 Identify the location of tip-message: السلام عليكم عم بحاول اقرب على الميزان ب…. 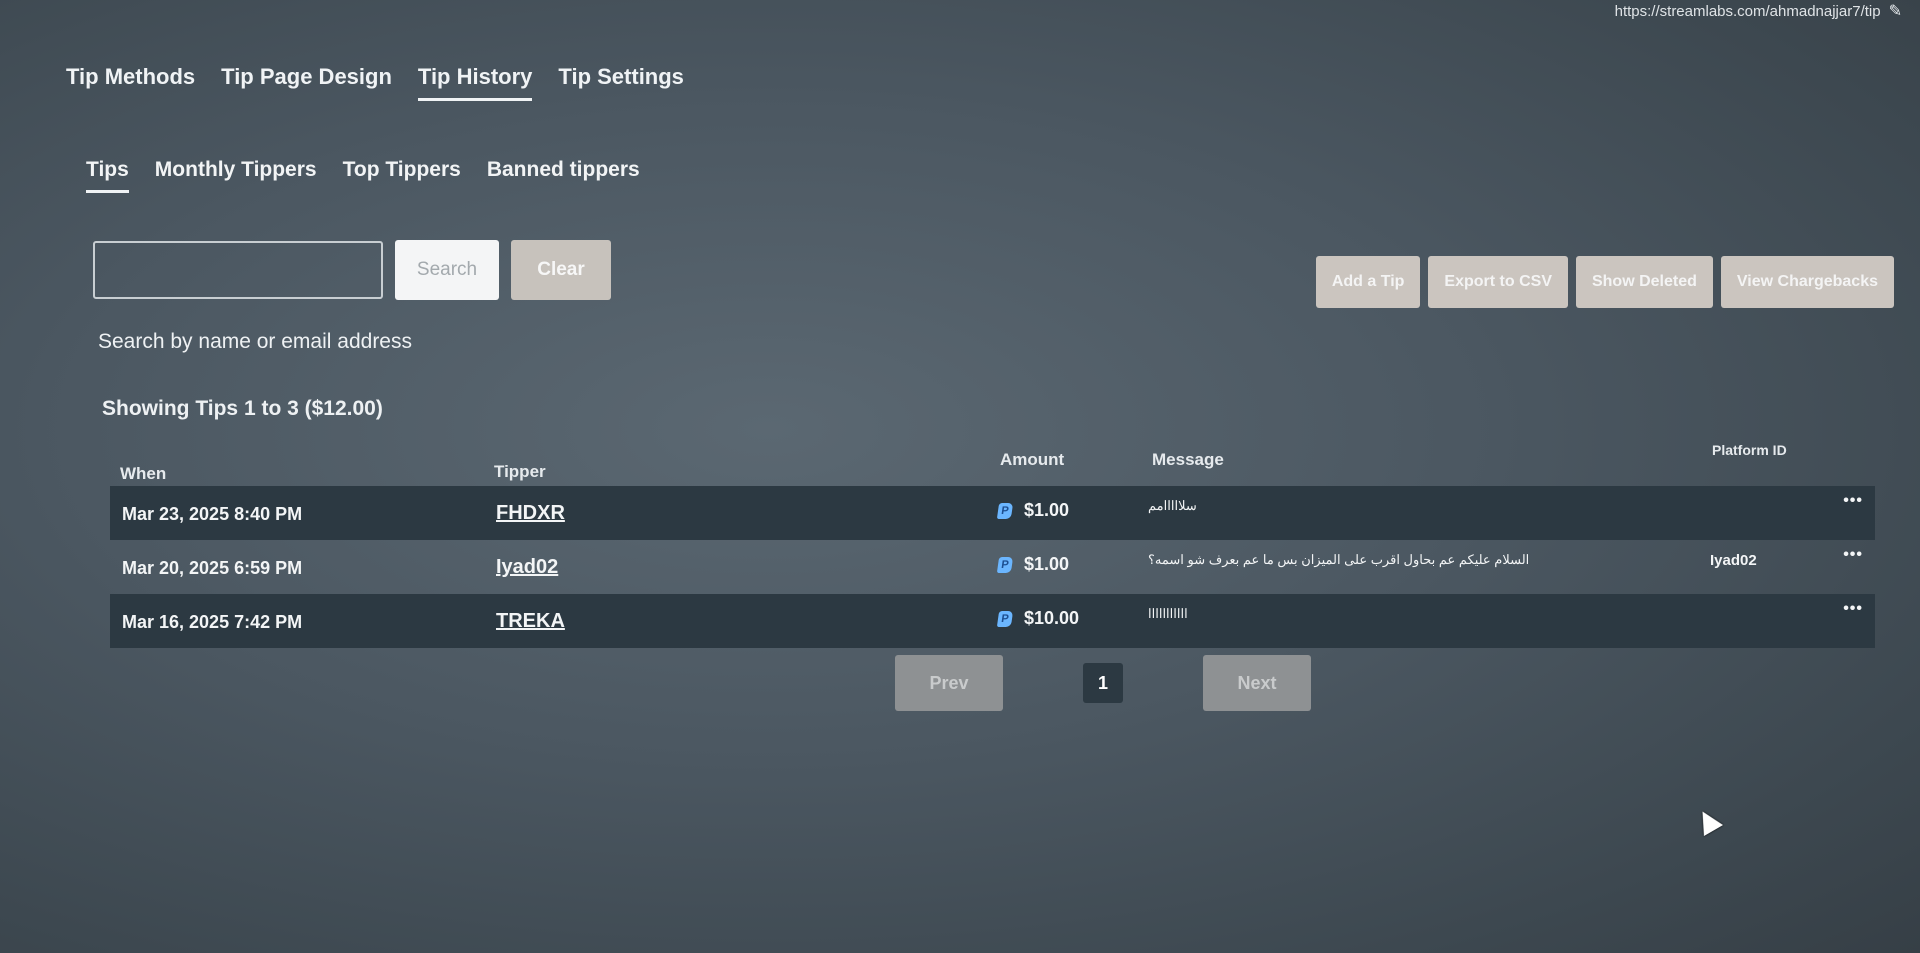
(1339, 559).